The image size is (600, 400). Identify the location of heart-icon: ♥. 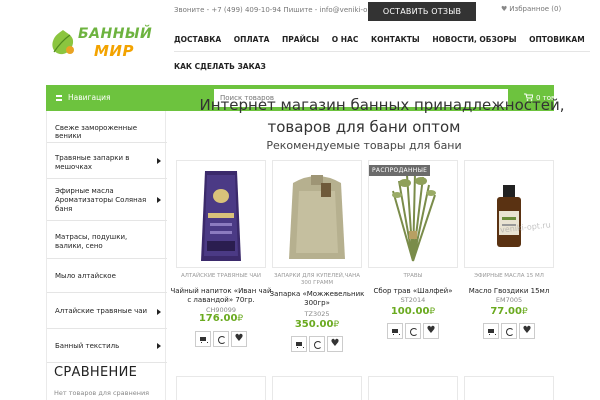
(504, 9).